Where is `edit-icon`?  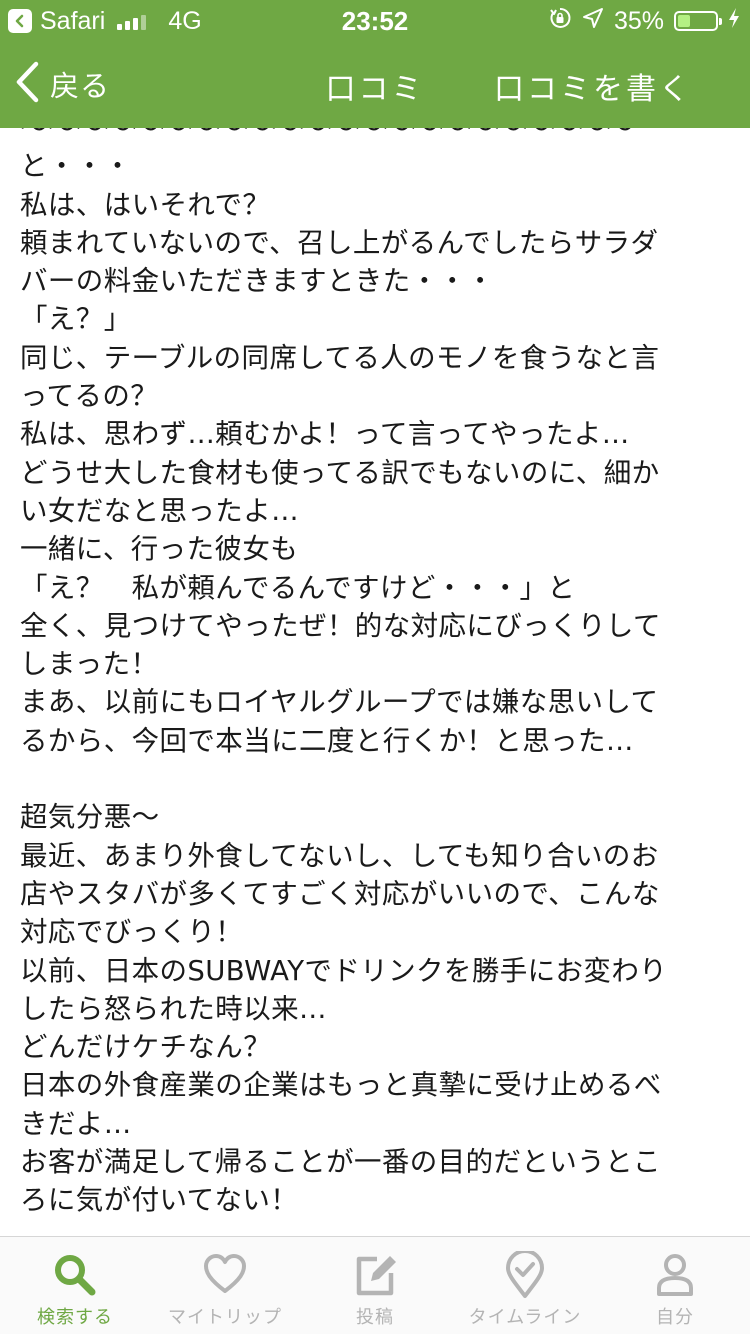 edit-icon is located at coordinates (375, 1275).